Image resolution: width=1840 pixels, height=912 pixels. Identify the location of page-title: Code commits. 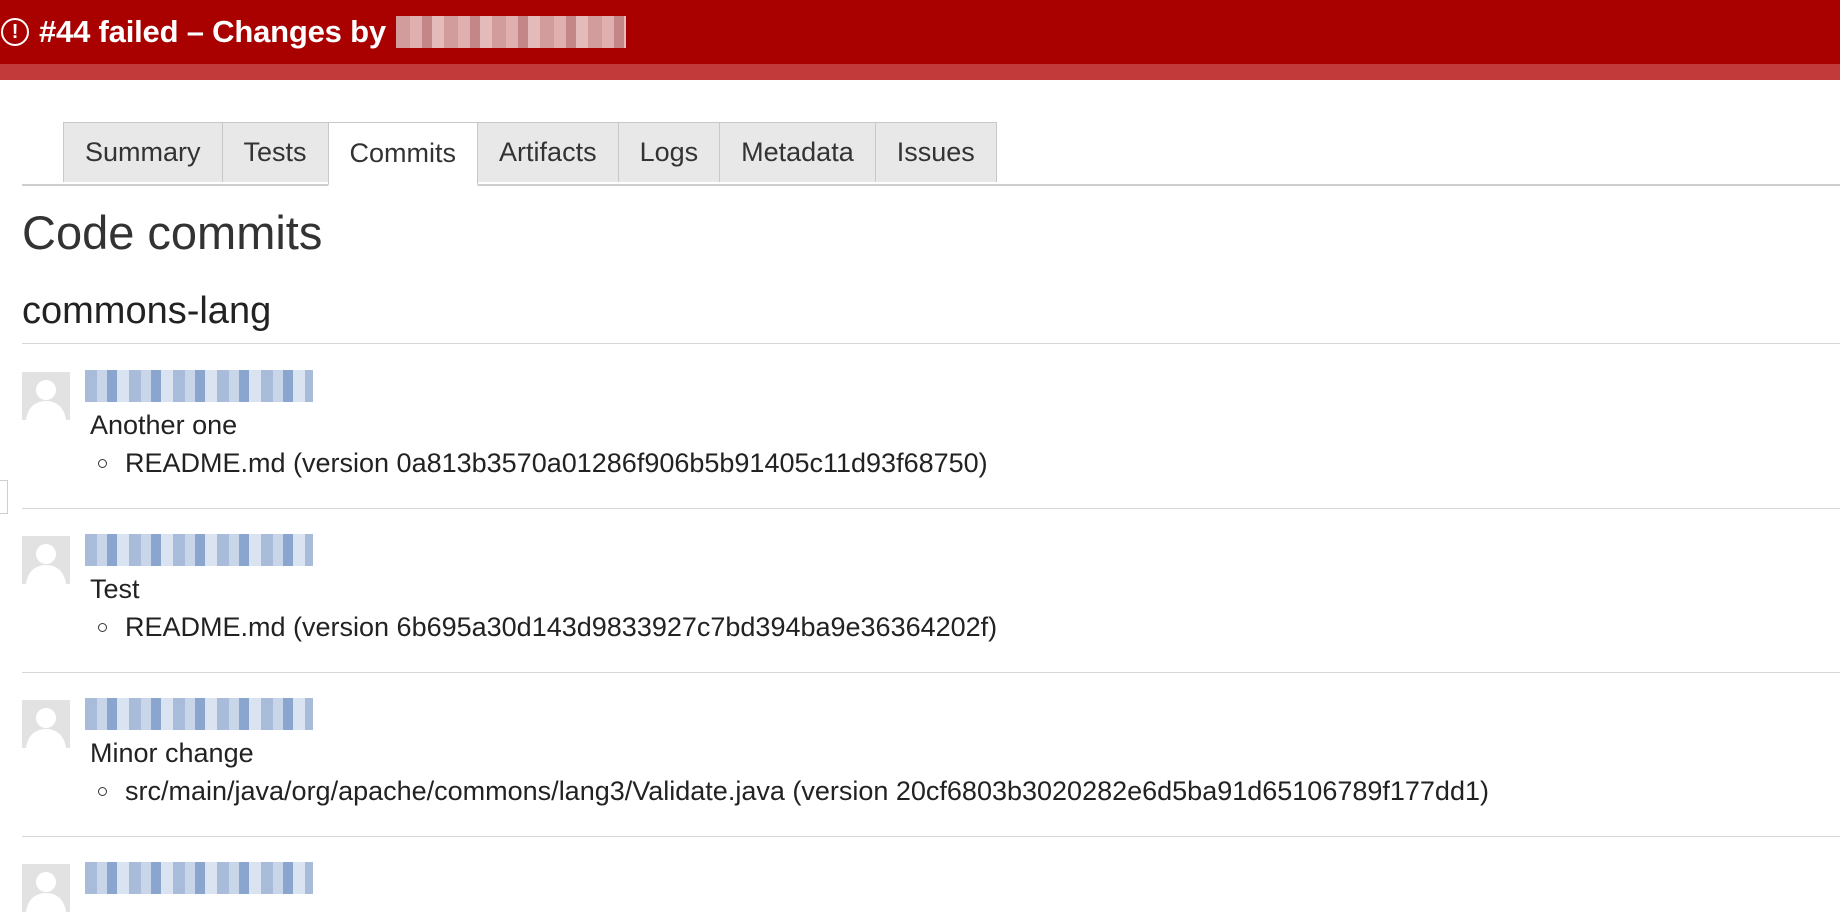
(172, 232).